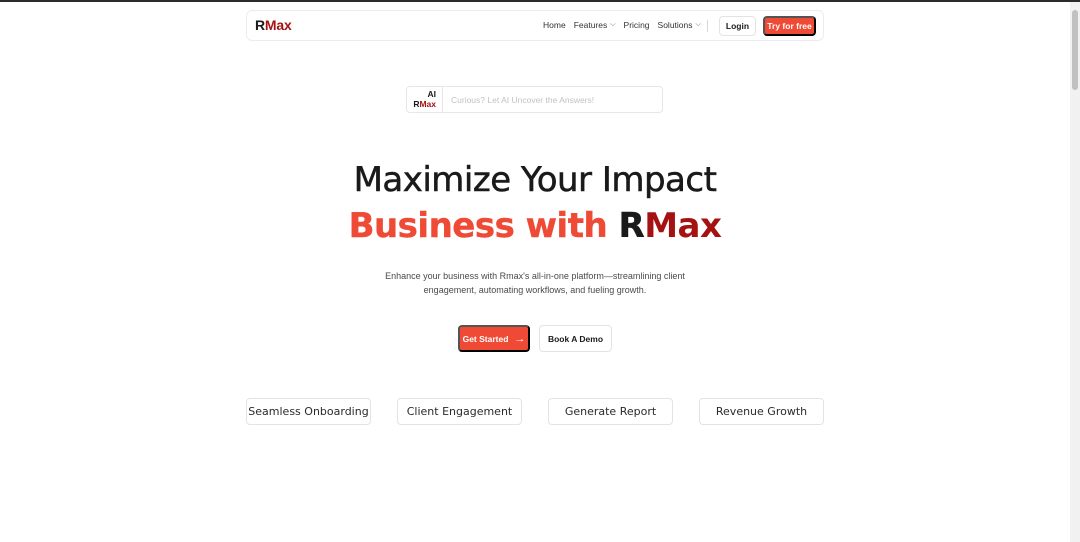 The width and height of the screenshot is (1080, 542). Describe the element at coordinates (432, 94) in the screenshot. I see `ai-badge-label: AI` at that location.